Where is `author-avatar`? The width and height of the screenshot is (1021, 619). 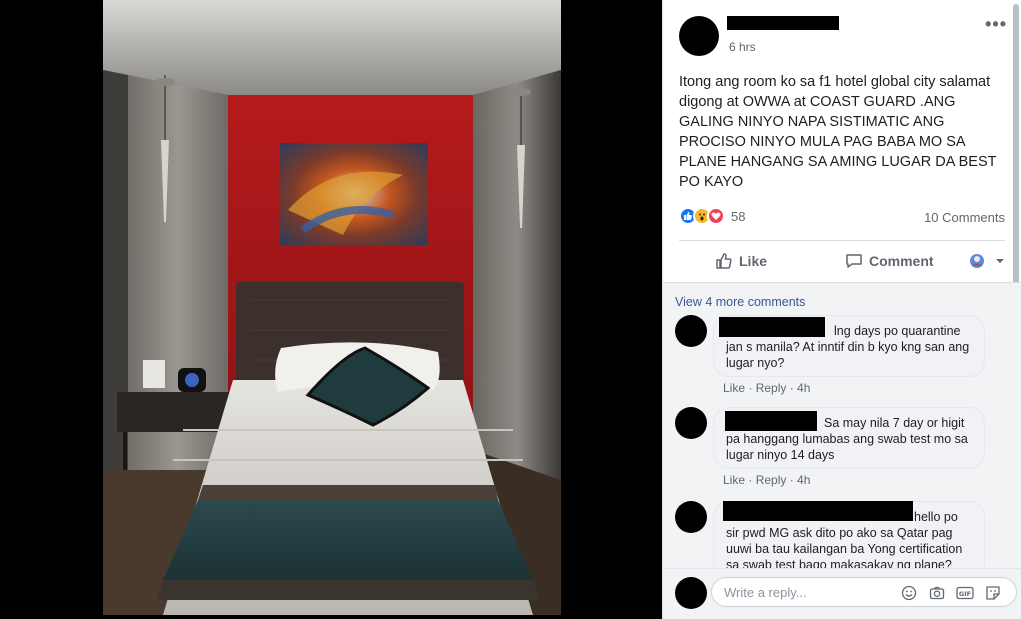 author-avatar is located at coordinates (699, 36).